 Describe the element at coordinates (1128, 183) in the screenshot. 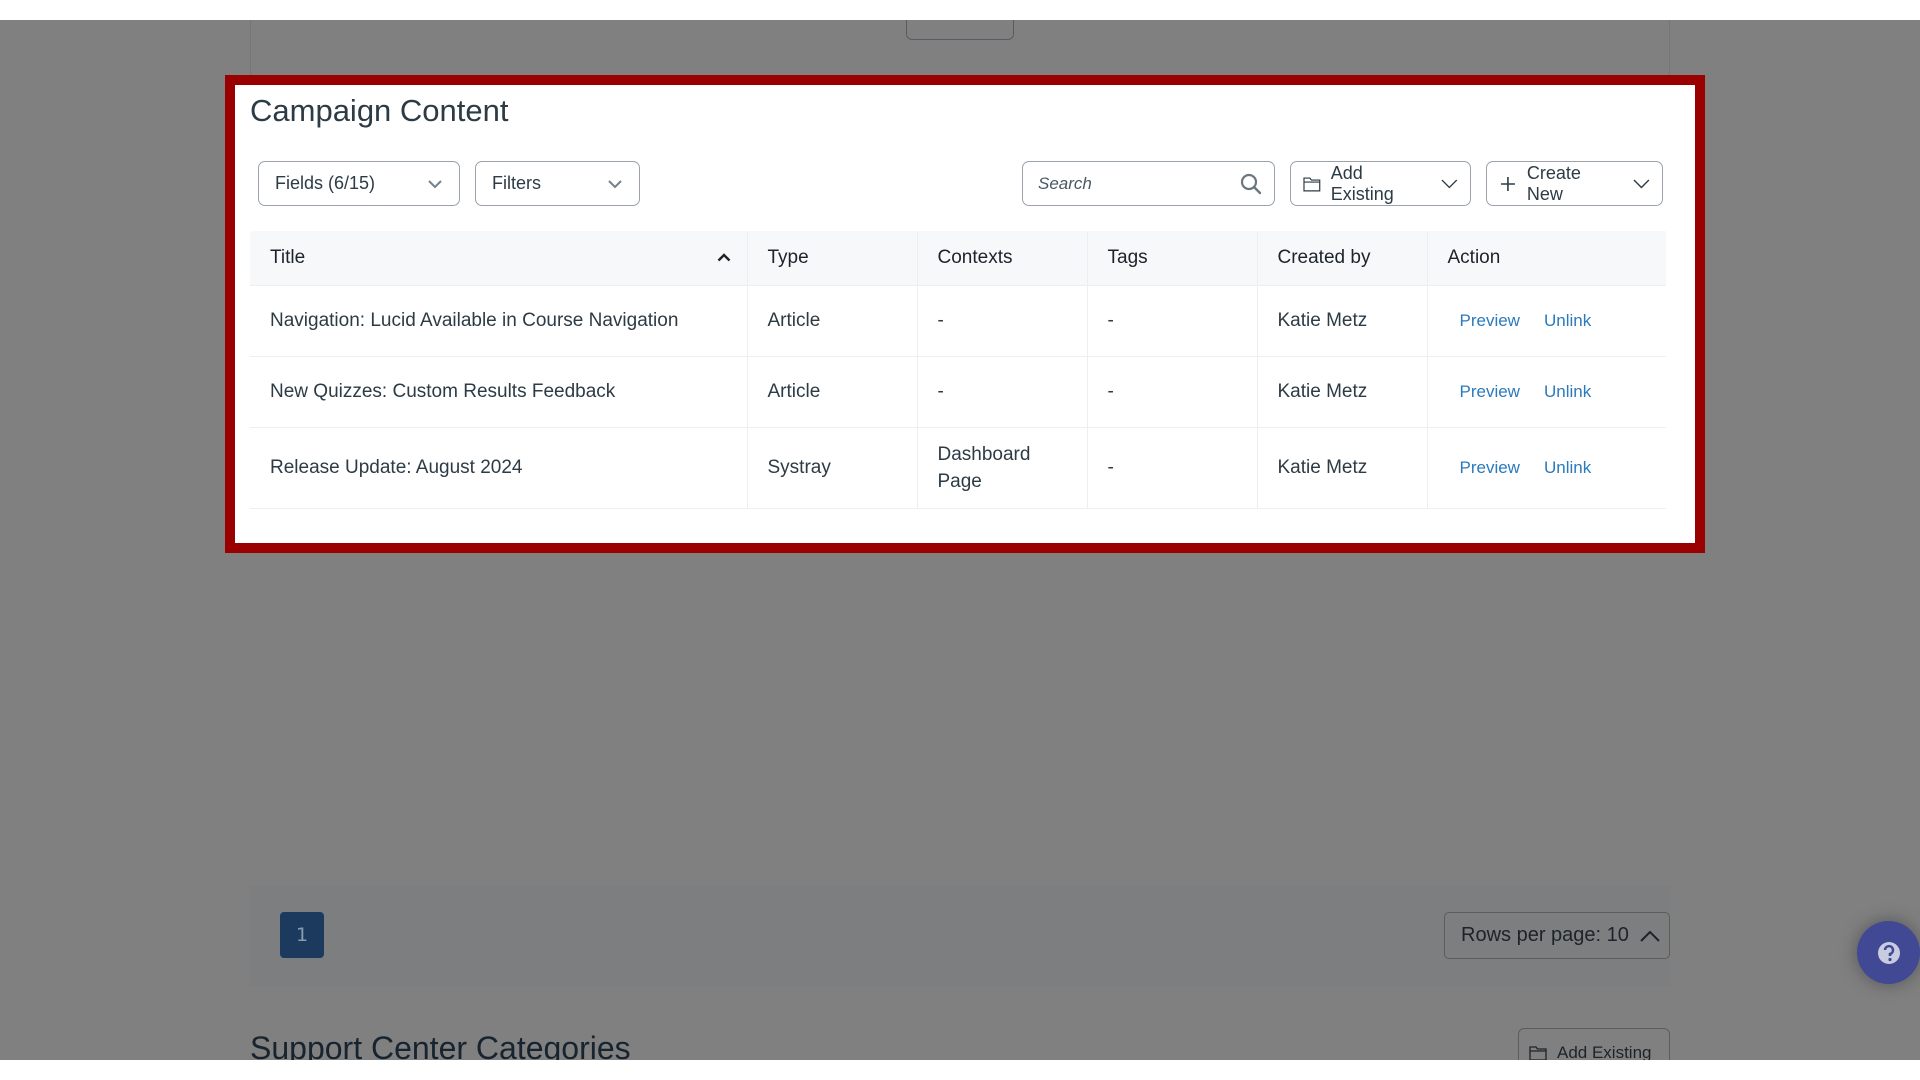

I see `search-input` at that location.